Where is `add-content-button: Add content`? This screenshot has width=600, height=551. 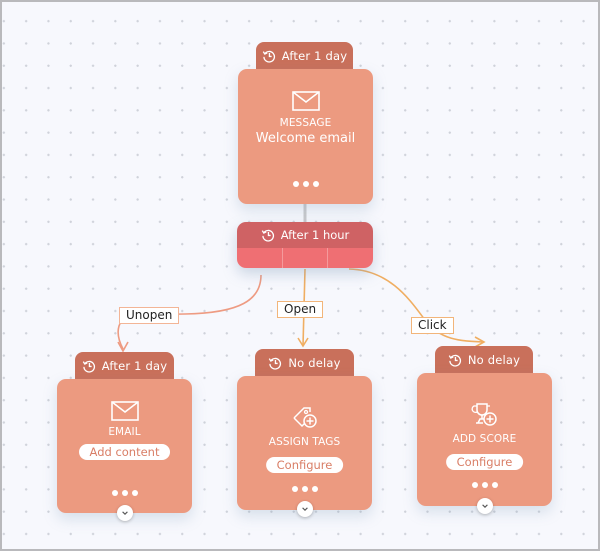 add-content-button: Add content is located at coordinates (124, 452).